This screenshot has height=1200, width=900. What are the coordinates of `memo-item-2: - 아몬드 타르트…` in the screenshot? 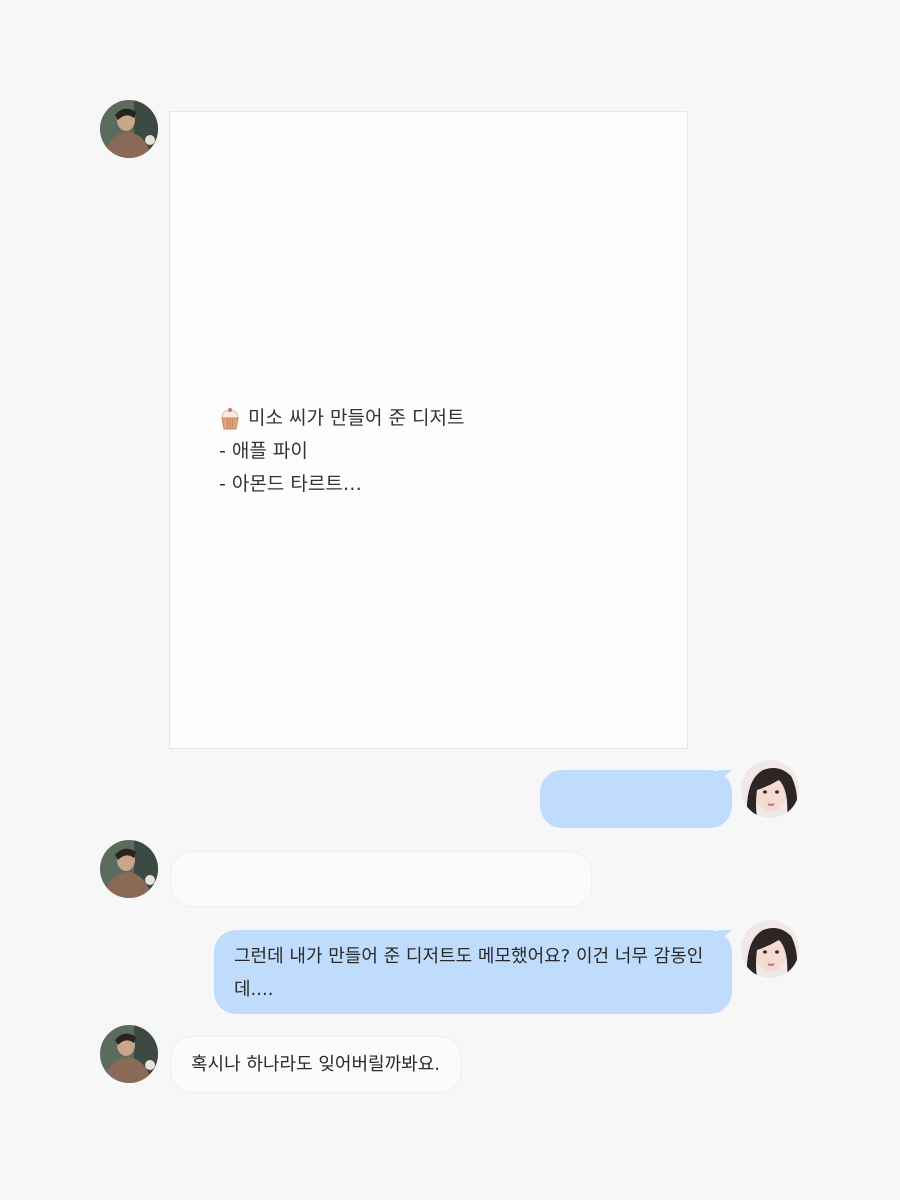 It's located at (290, 484).